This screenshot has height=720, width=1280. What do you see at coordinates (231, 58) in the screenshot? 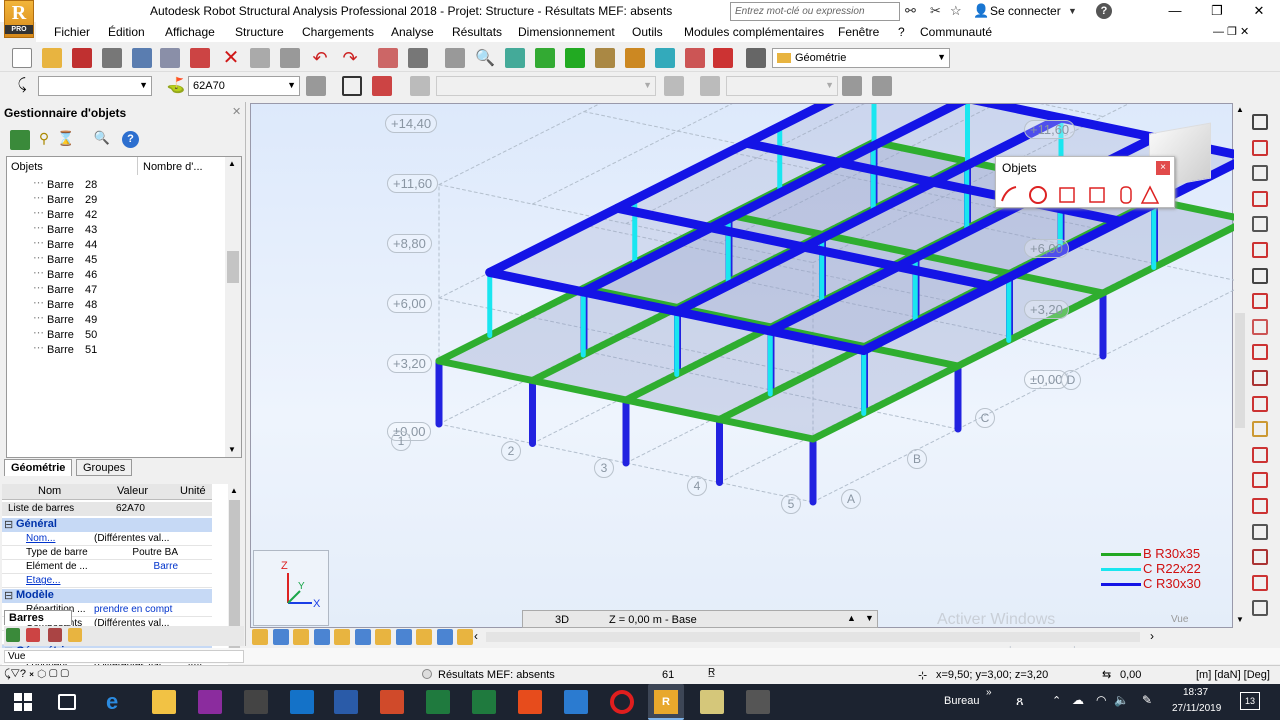
I see `delete-icon: ✕` at bounding box center [231, 58].